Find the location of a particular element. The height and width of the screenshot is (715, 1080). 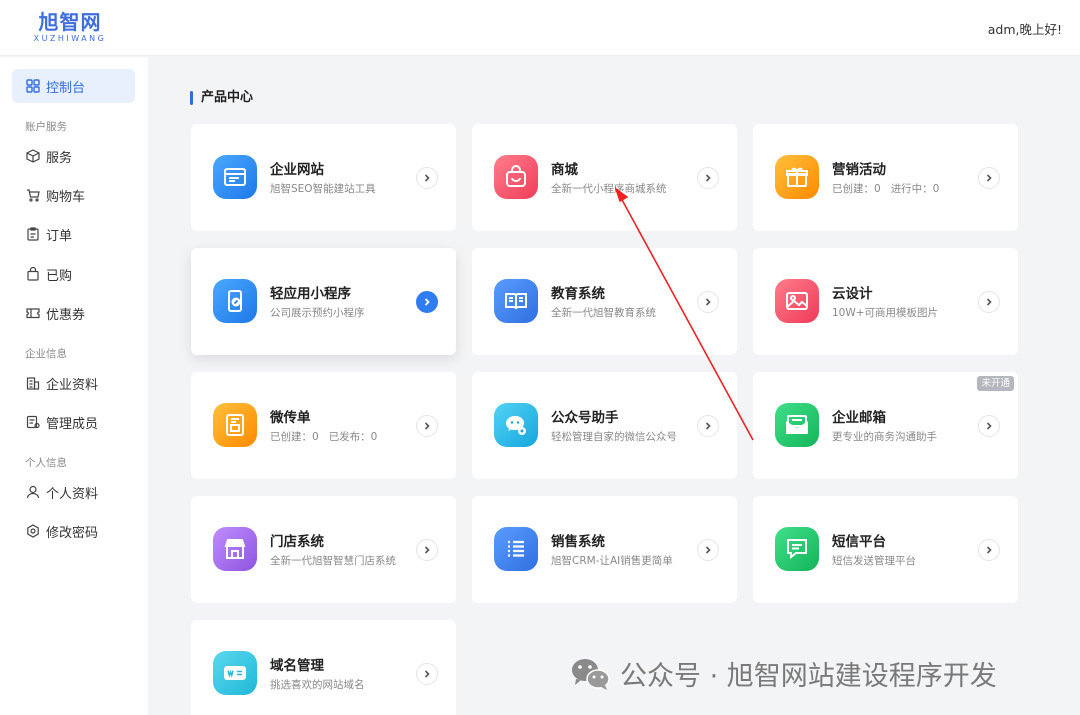

product-card-education: 教育系统 全新一代旭智教育系统 is located at coordinates (604, 301).